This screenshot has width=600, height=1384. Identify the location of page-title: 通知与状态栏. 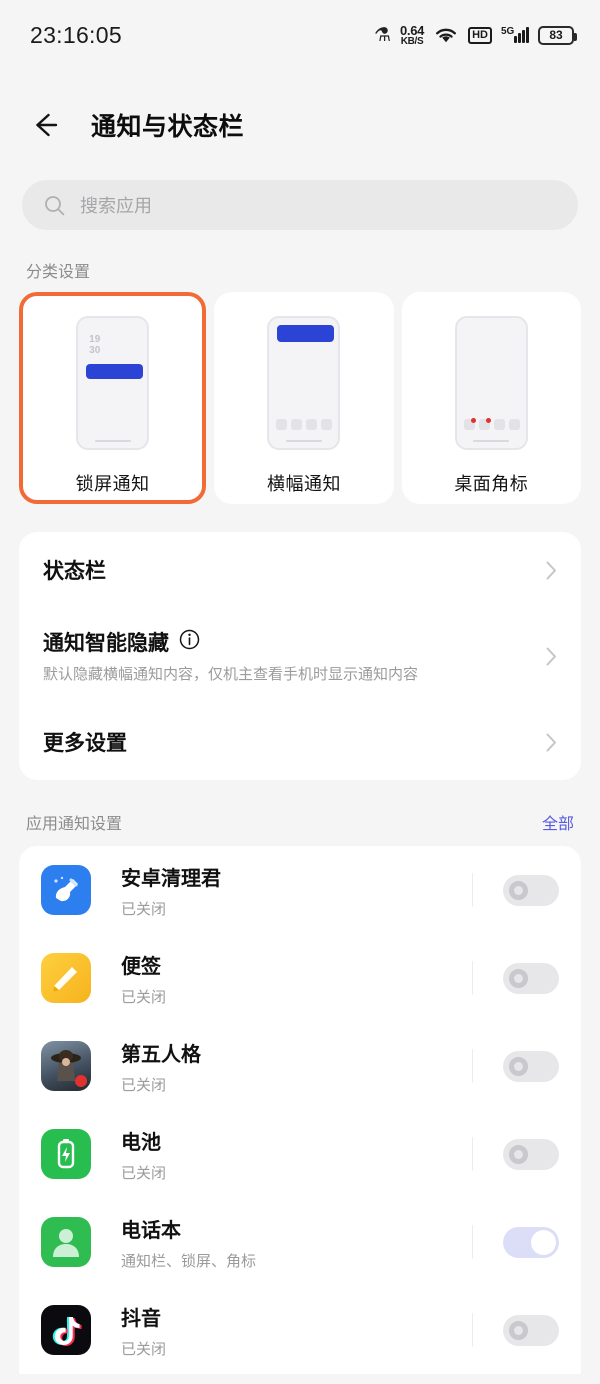
(168, 127).